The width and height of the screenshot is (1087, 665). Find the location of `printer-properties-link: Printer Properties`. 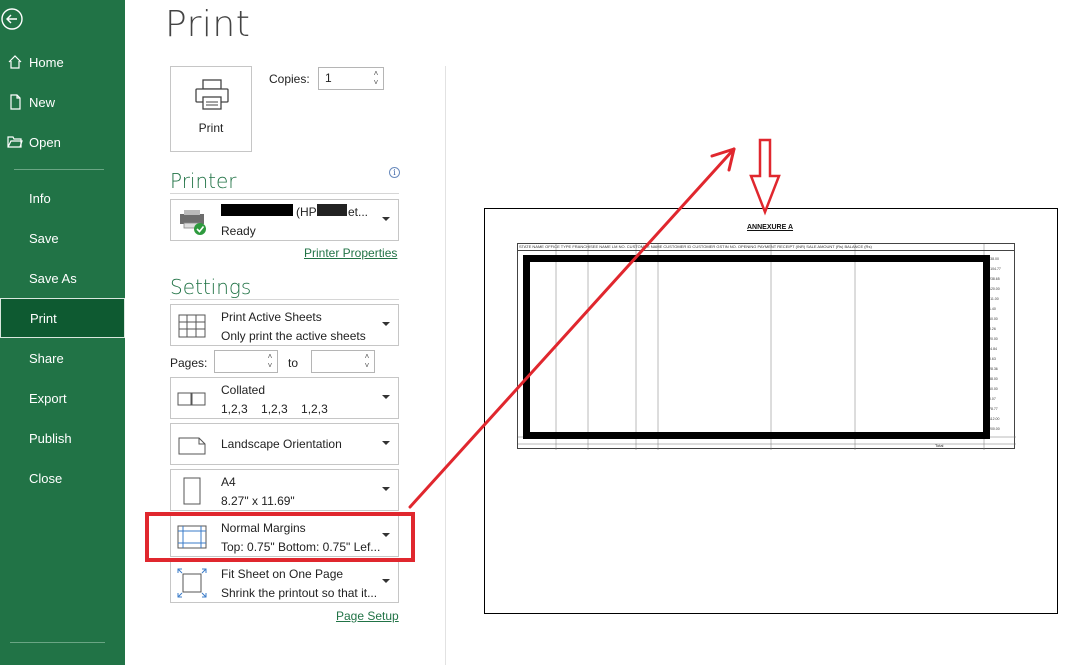

printer-properties-link: Printer Properties is located at coordinates (350, 253).